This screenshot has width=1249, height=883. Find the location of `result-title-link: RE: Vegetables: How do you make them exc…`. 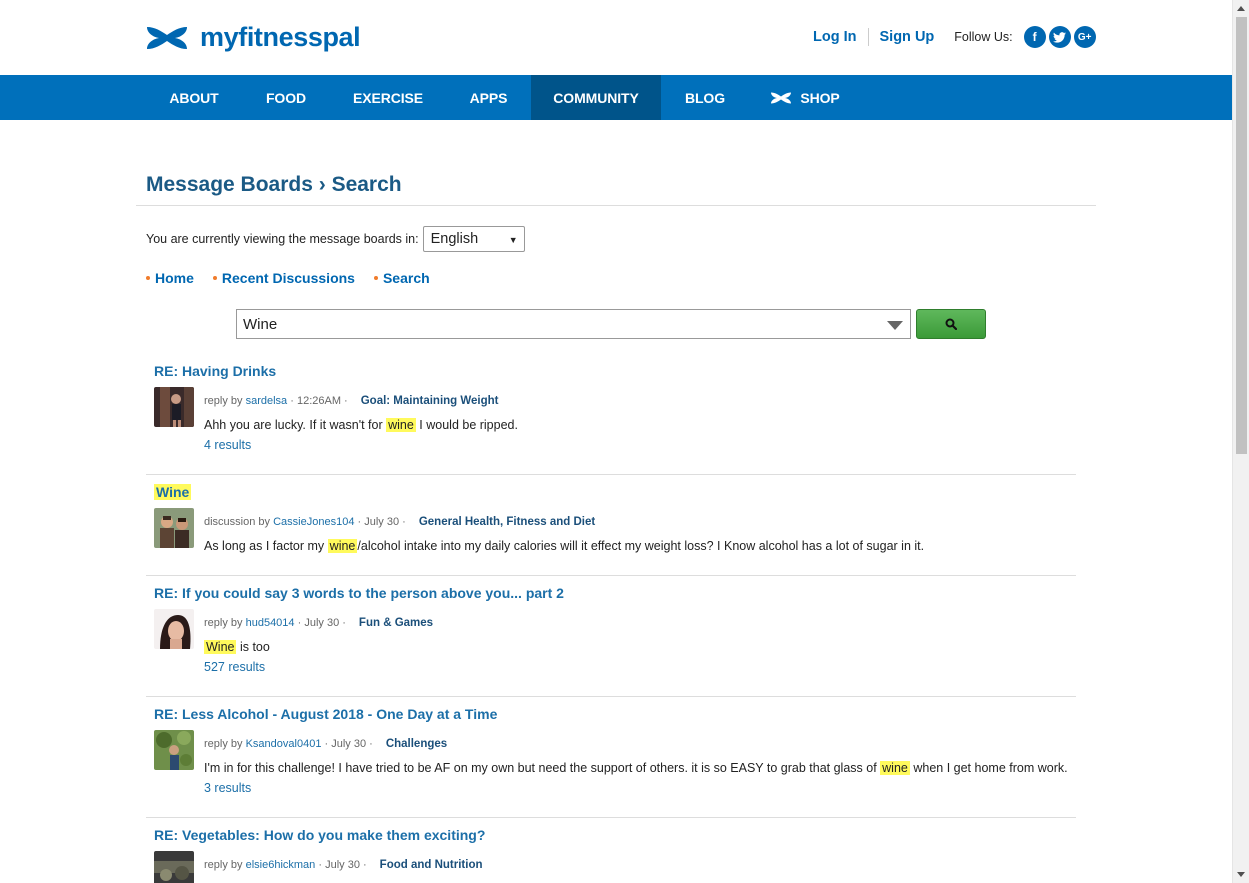

result-title-link: RE: Vegetables: How do you make them exc… is located at coordinates (319, 835).